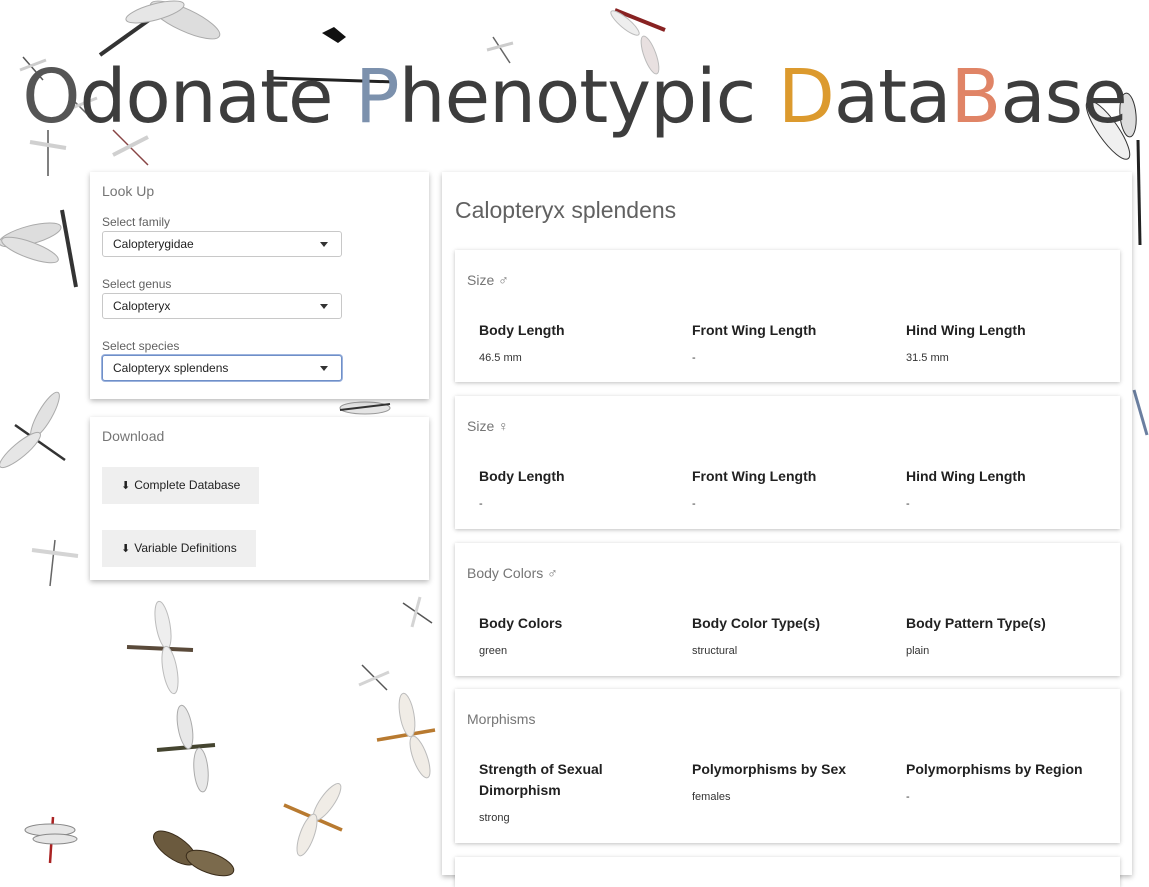 This screenshot has width=1149, height=887. What do you see at coordinates (377, 97) in the screenshot?
I see `title-letter: P` at bounding box center [377, 97].